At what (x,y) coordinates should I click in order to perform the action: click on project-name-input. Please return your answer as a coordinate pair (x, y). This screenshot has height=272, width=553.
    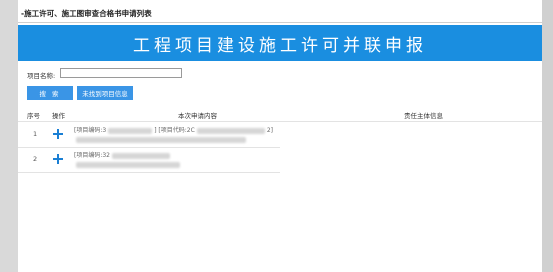
    Looking at the image, I should click on (121, 73).